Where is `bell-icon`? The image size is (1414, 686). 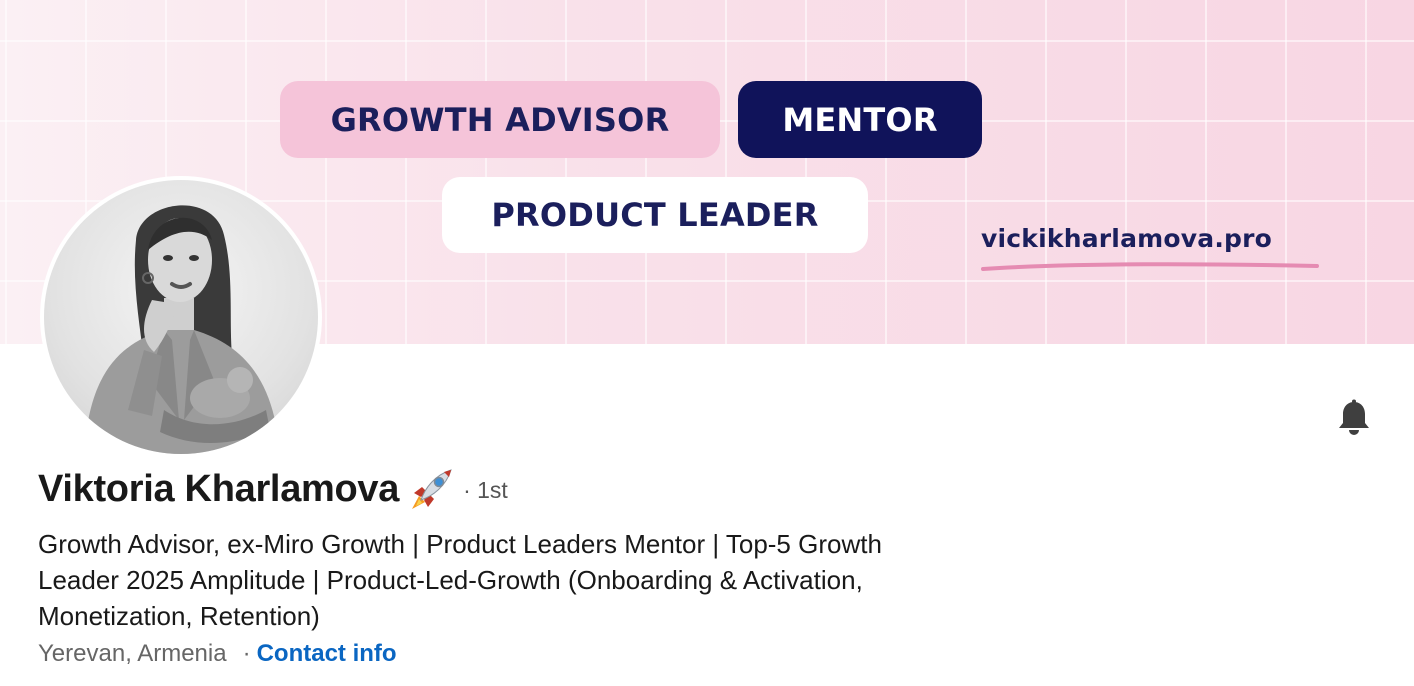 bell-icon is located at coordinates (1354, 418).